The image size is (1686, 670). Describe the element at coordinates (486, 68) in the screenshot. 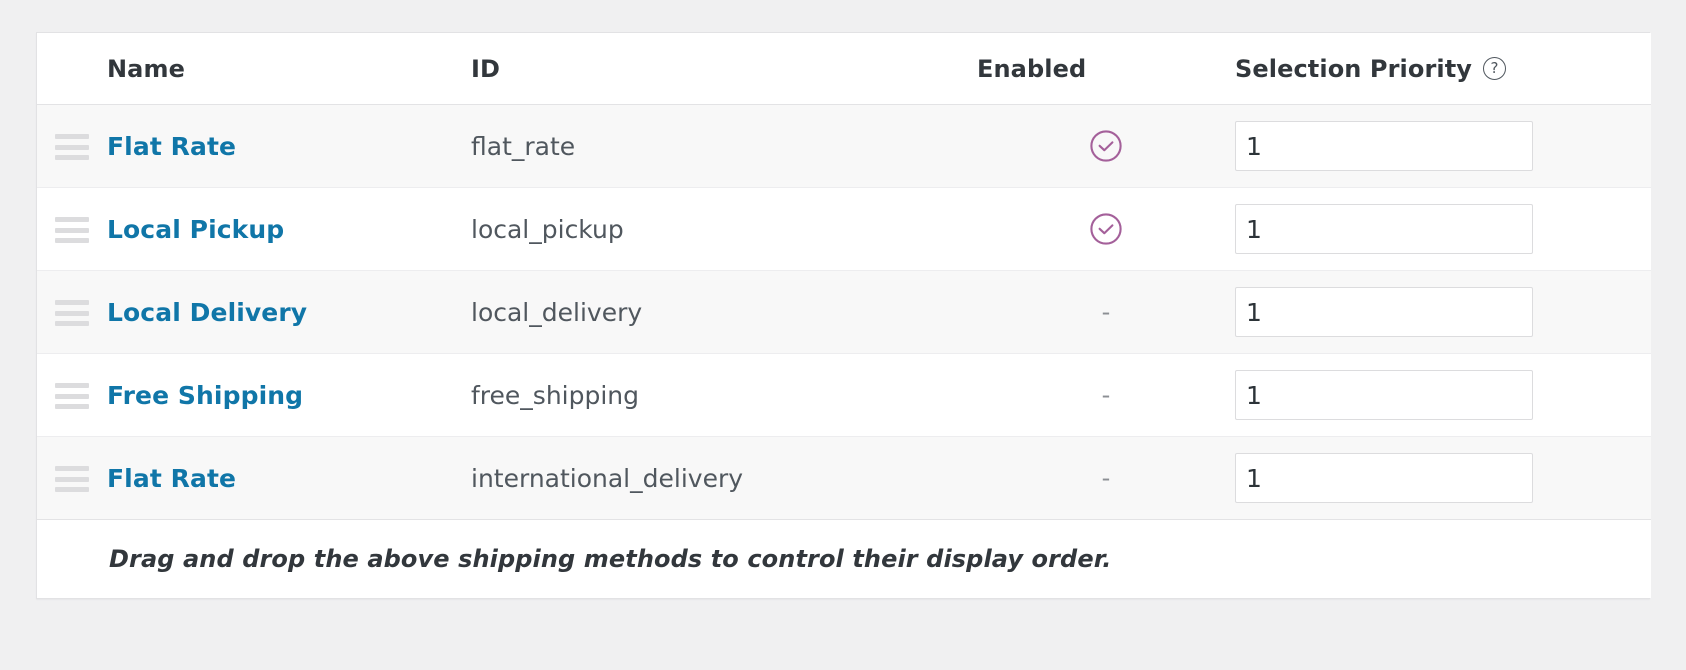

I see `column-header-id-label: ID` at that location.